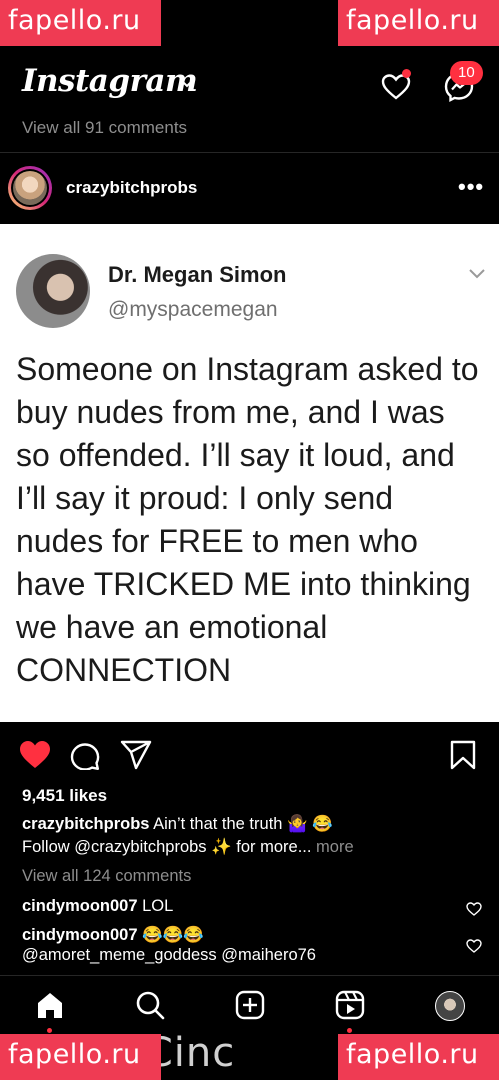 The height and width of the screenshot is (1080, 499). I want to click on more-options-icon: •••, so click(471, 187).